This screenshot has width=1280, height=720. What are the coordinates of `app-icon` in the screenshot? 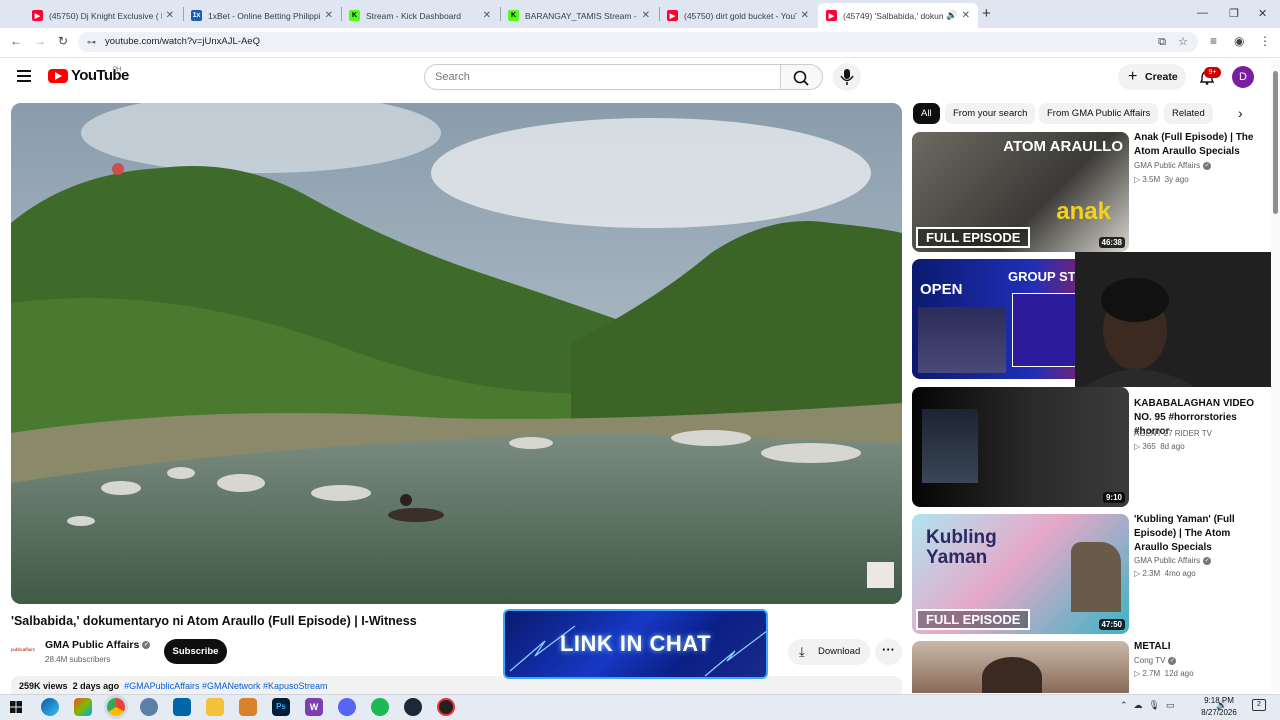 It's located at (149, 707).